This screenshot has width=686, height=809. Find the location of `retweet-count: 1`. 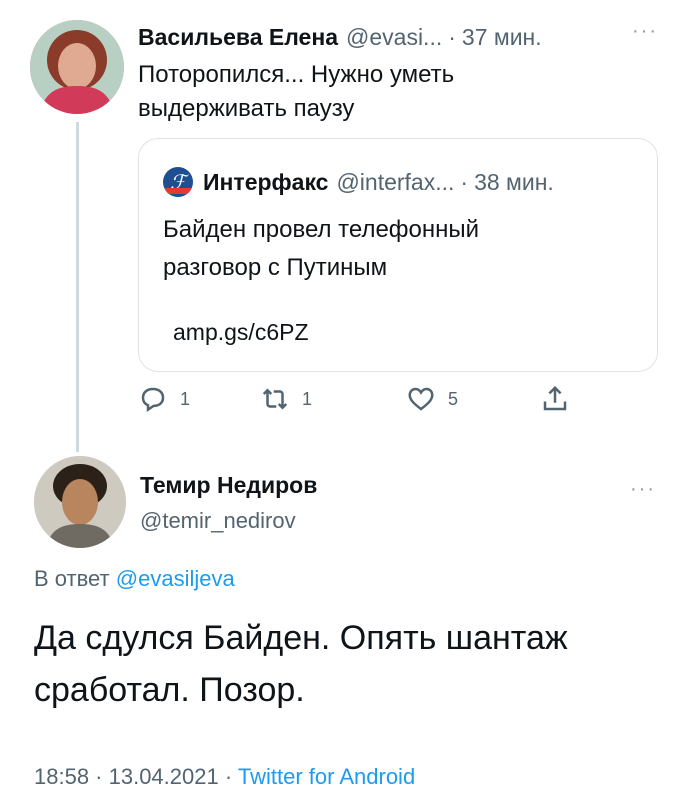

retweet-count: 1 is located at coordinates (307, 398).